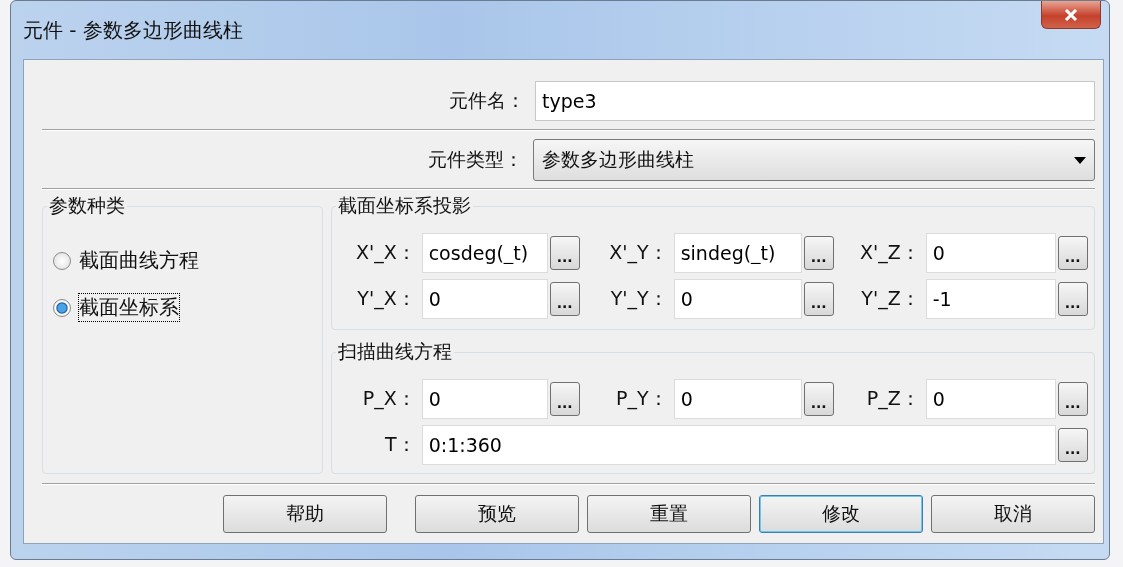  What do you see at coordinates (669, 514) in the screenshot?
I see `dialog-button: 重置` at bounding box center [669, 514].